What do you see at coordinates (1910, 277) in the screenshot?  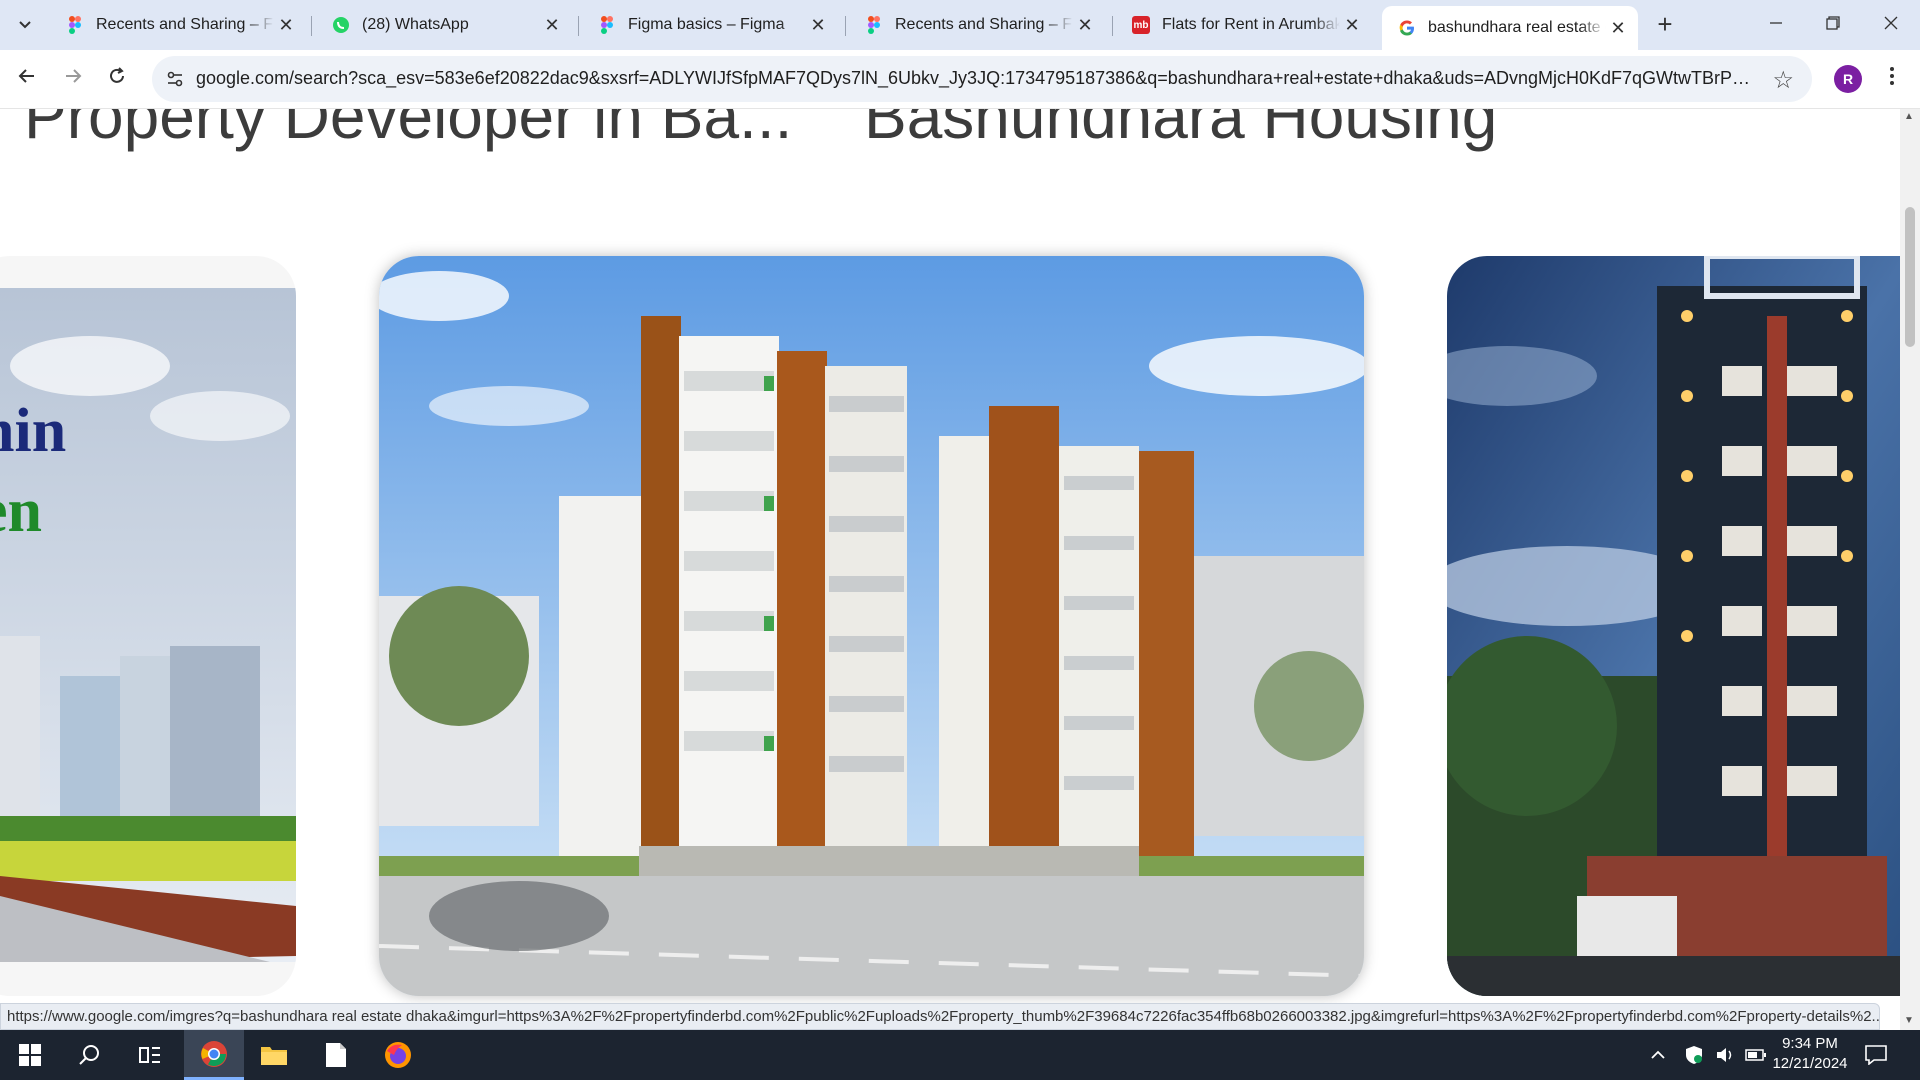 I see `scroll-thumb` at bounding box center [1910, 277].